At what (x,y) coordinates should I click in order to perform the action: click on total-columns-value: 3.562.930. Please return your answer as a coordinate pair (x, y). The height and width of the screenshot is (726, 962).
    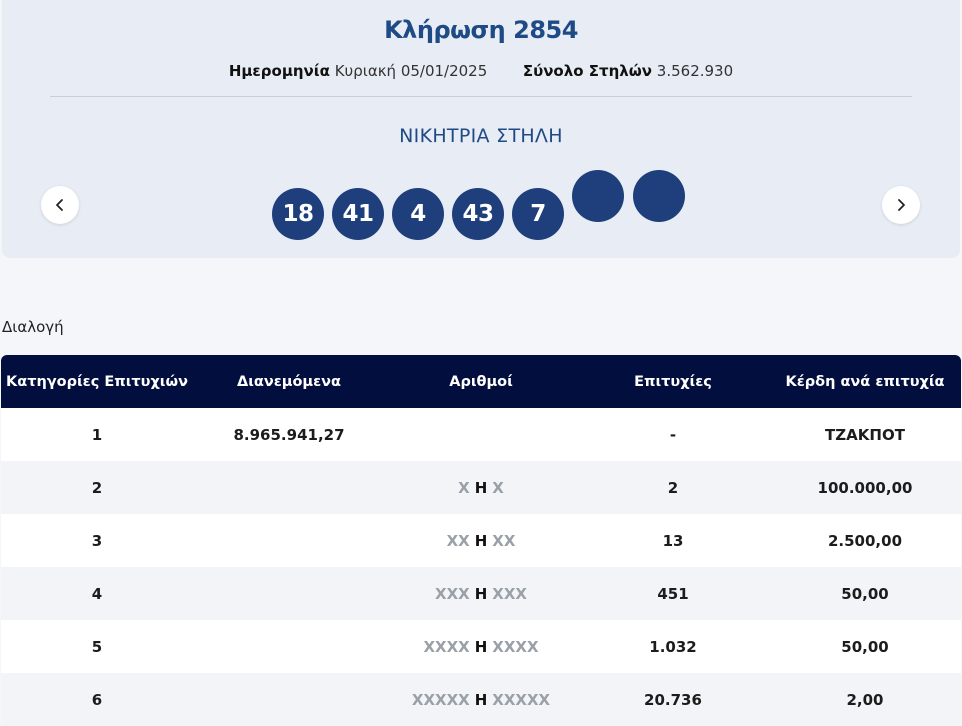
    Looking at the image, I should click on (695, 71).